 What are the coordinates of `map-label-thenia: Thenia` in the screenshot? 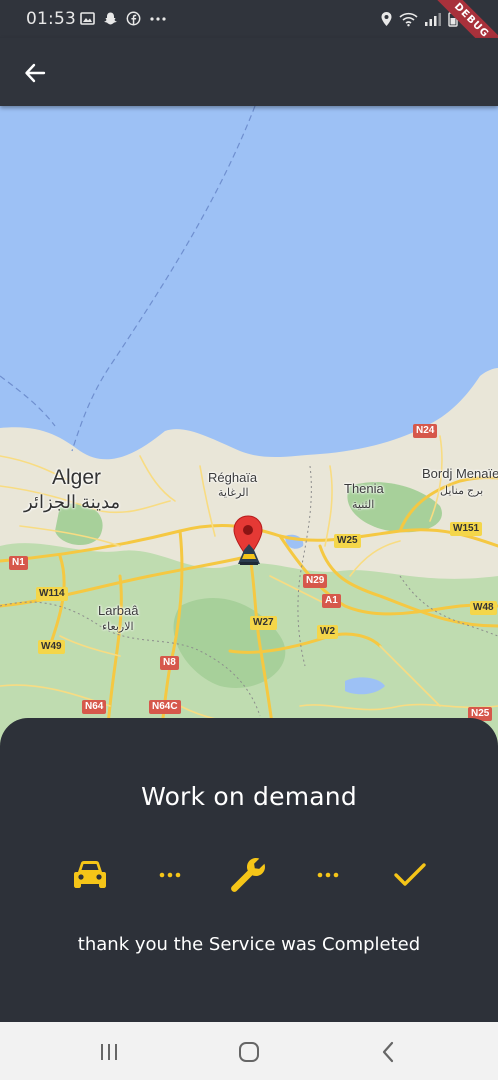 It's located at (364, 488).